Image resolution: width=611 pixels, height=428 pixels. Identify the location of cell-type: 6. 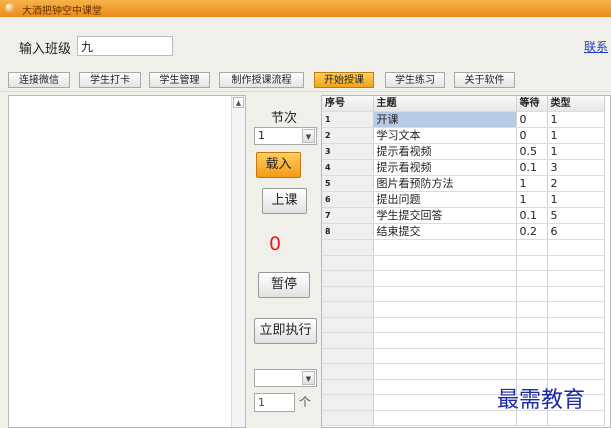
(576, 231).